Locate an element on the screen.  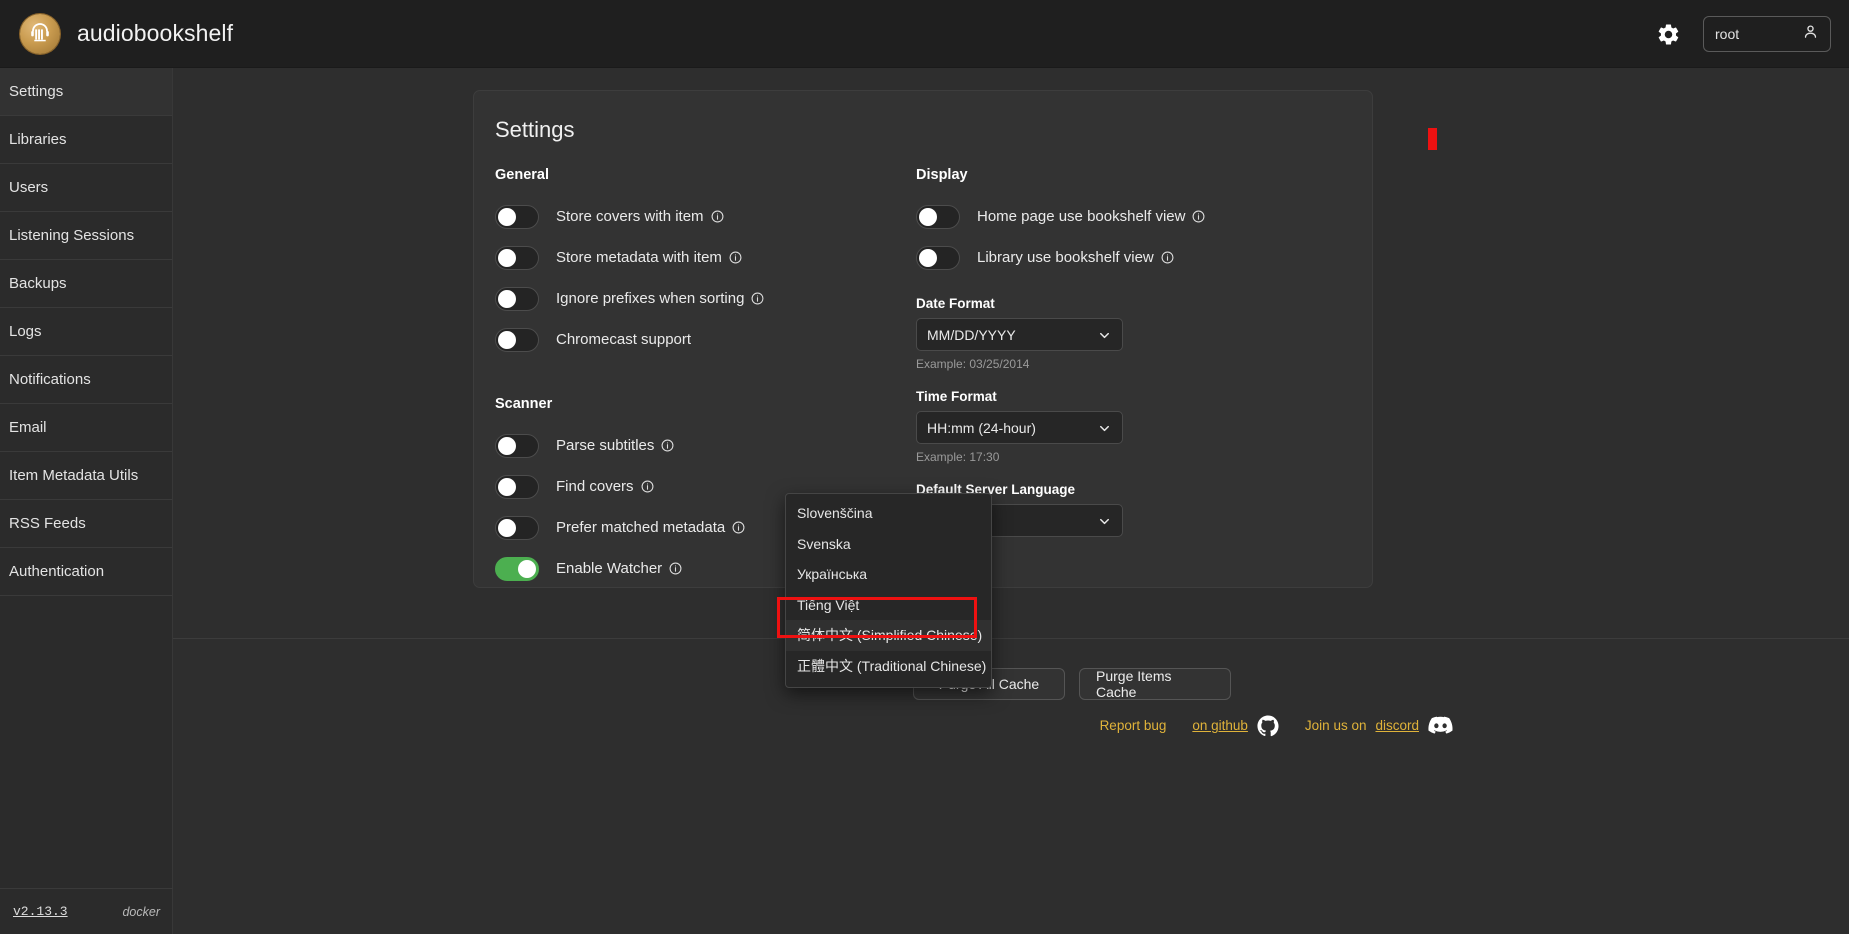
page-title: Settings is located at coordinates (535, 129).